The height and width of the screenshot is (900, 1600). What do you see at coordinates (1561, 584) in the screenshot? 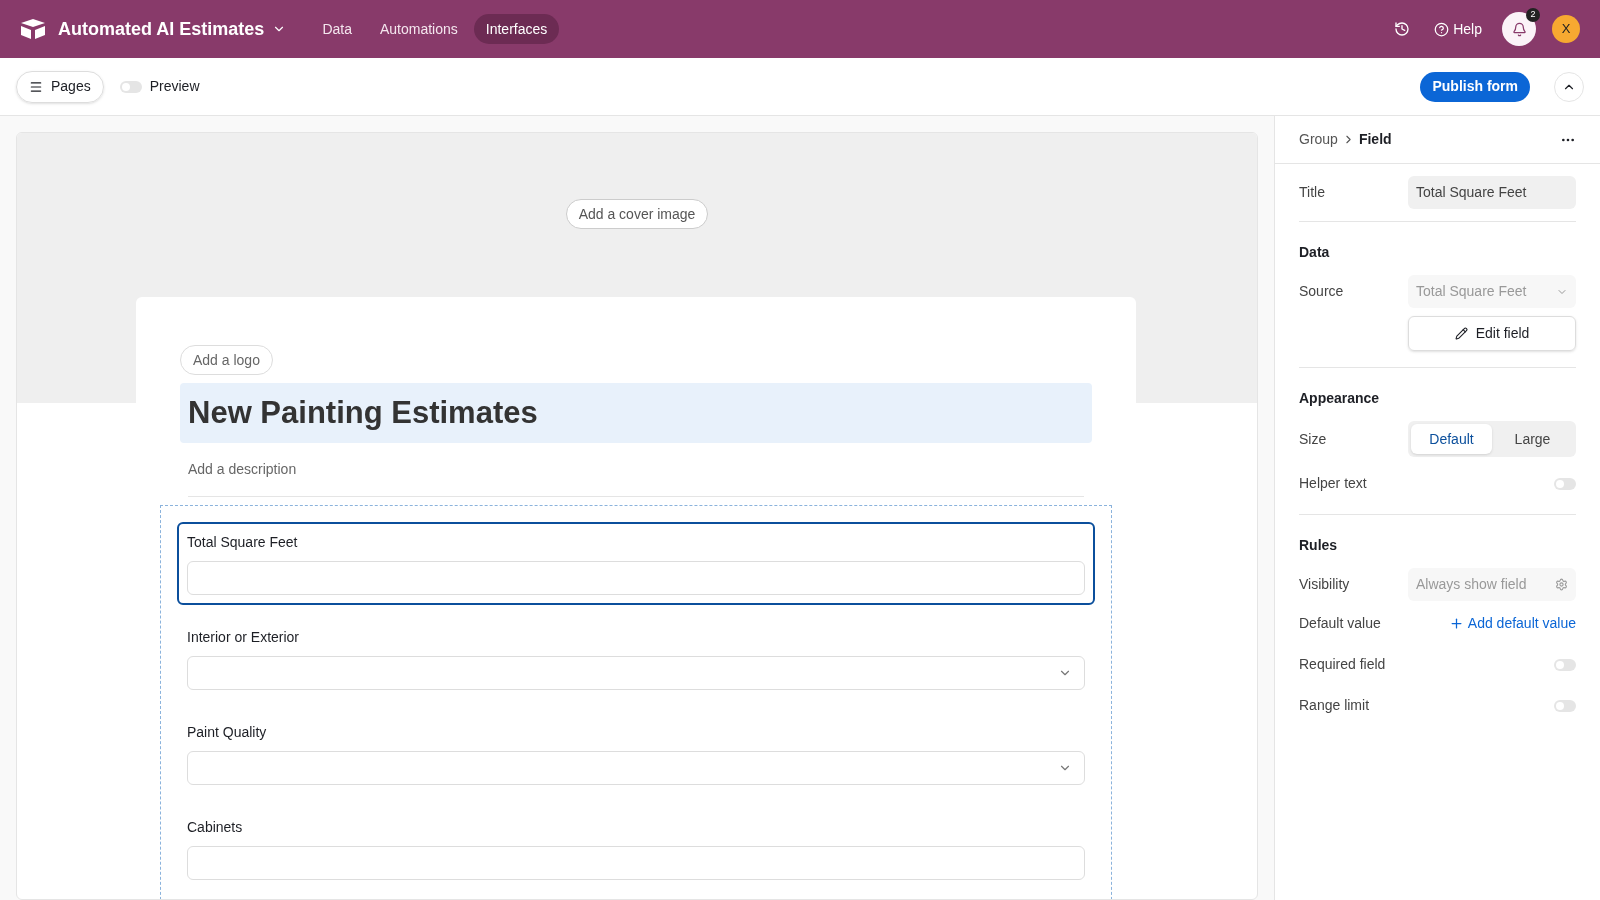
I see `gear-icon` at bounding box center [1561, 584].